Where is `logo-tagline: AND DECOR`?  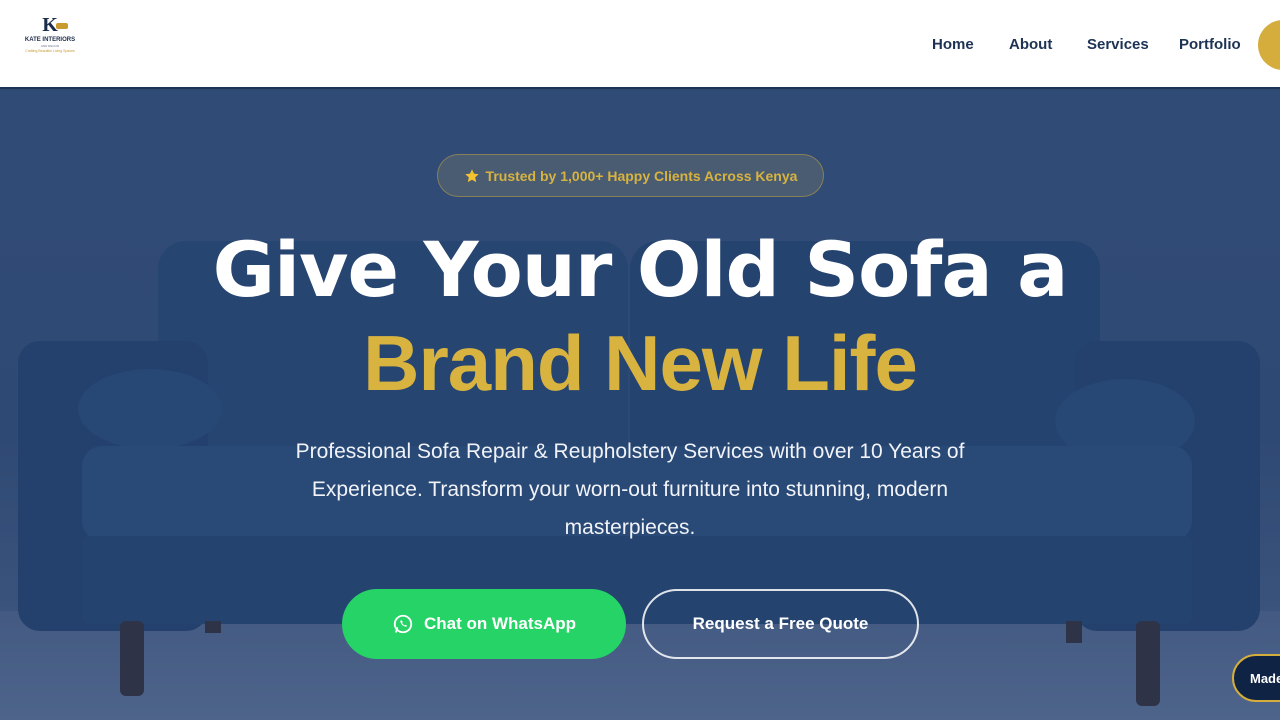 logo-tagline: AND DECOR is located at coordinates (49, 46).